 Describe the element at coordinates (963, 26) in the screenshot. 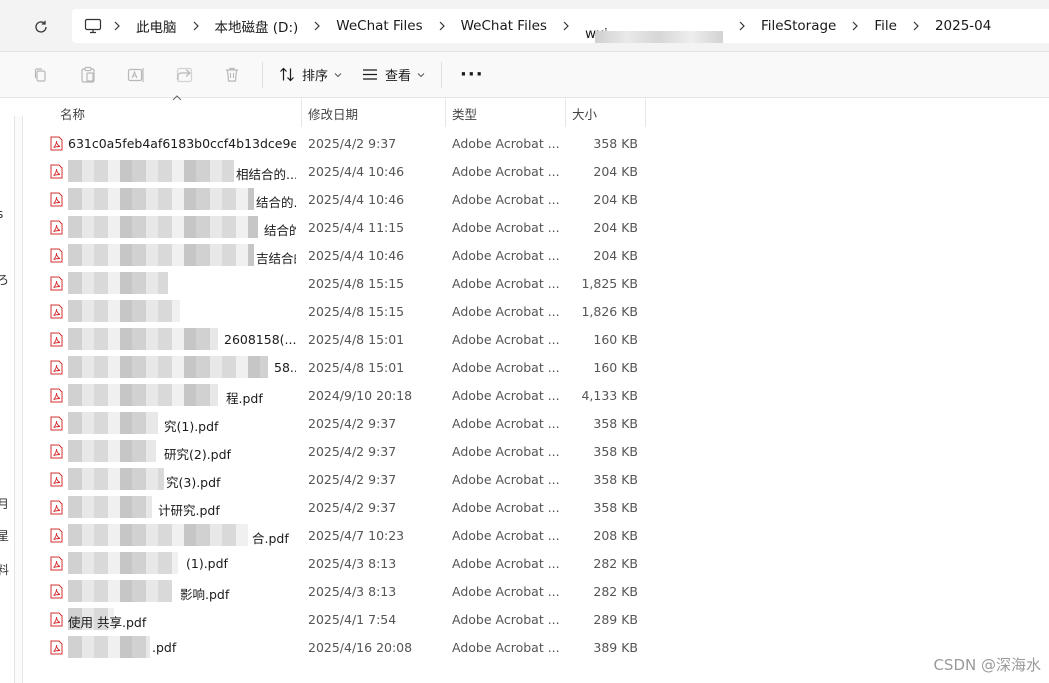

I see `breadcrumb-2025-04: 2025-04` at that location.